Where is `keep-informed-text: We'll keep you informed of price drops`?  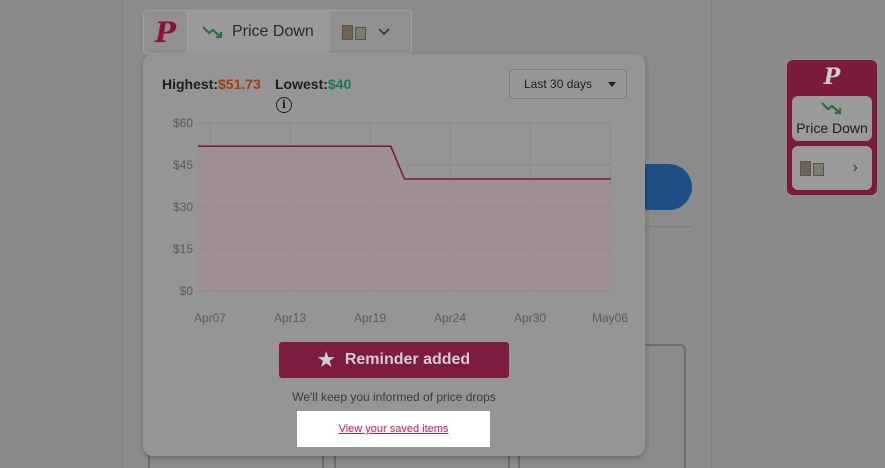
keep-informed-text: We'll keep you informed of price drops is located at coordinates (394, 397).